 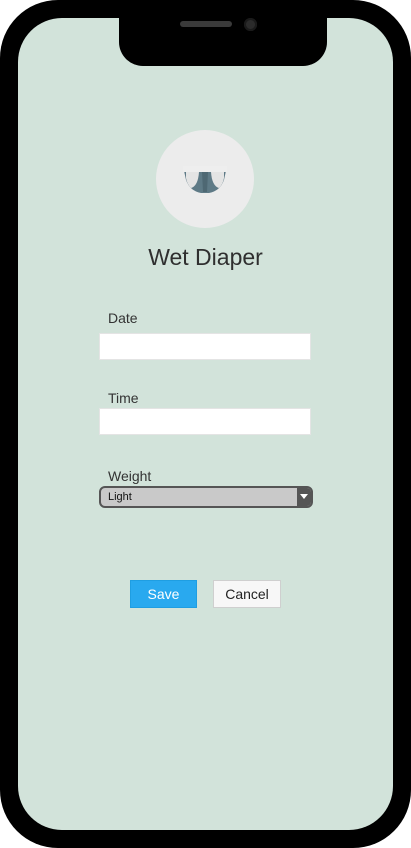 I want to click on weight-select: Light, so click(x=206, y=497).